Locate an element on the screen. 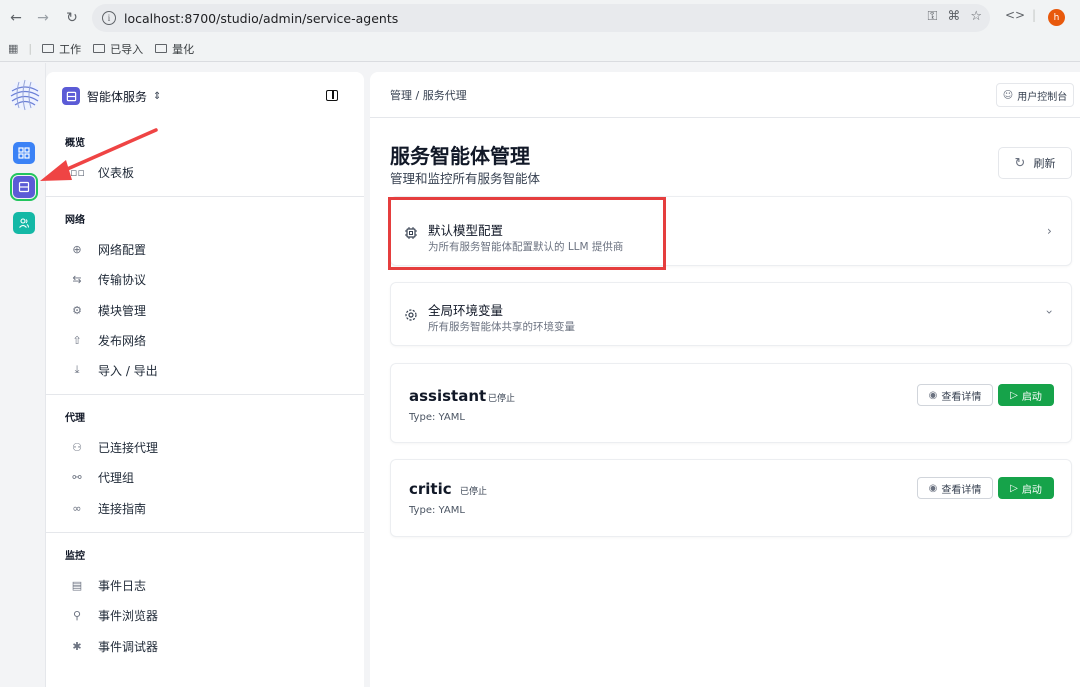  sidebar-item-event-log: ▤ 事件日志 is located at coordinates (205, 585).